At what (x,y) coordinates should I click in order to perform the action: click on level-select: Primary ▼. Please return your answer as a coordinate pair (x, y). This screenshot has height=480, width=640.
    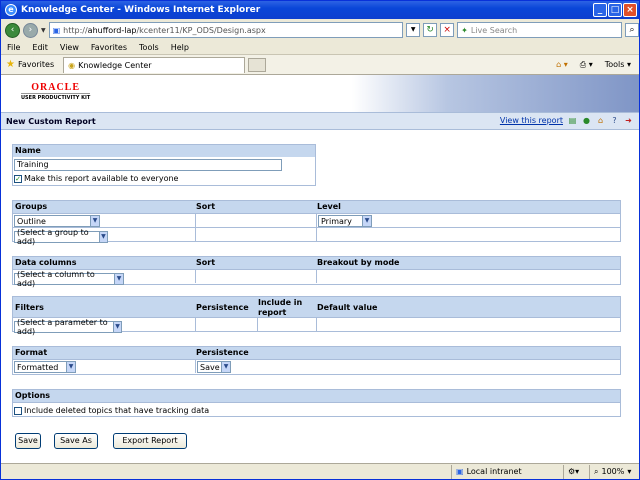
    Looking at the image, I should click on (345, 221).